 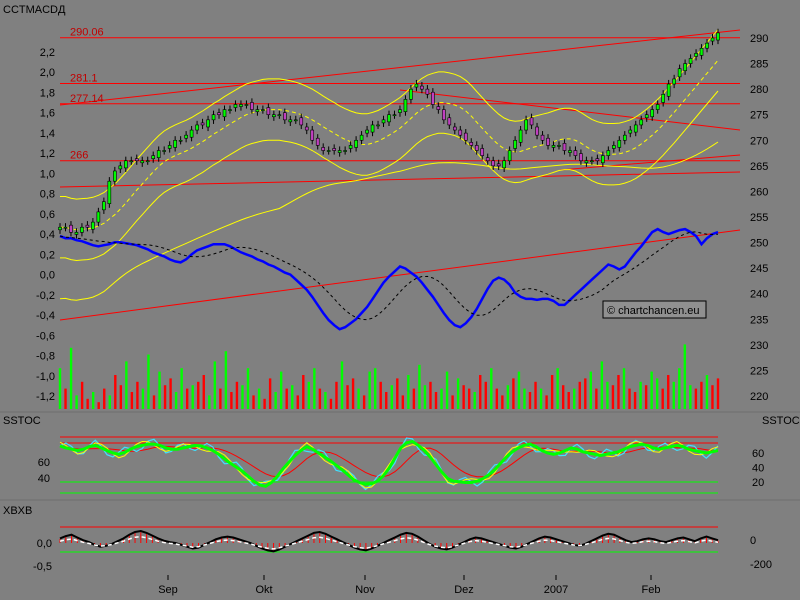 I want to click on axis-tick-label: -1,0, so click(x=45, y=377).